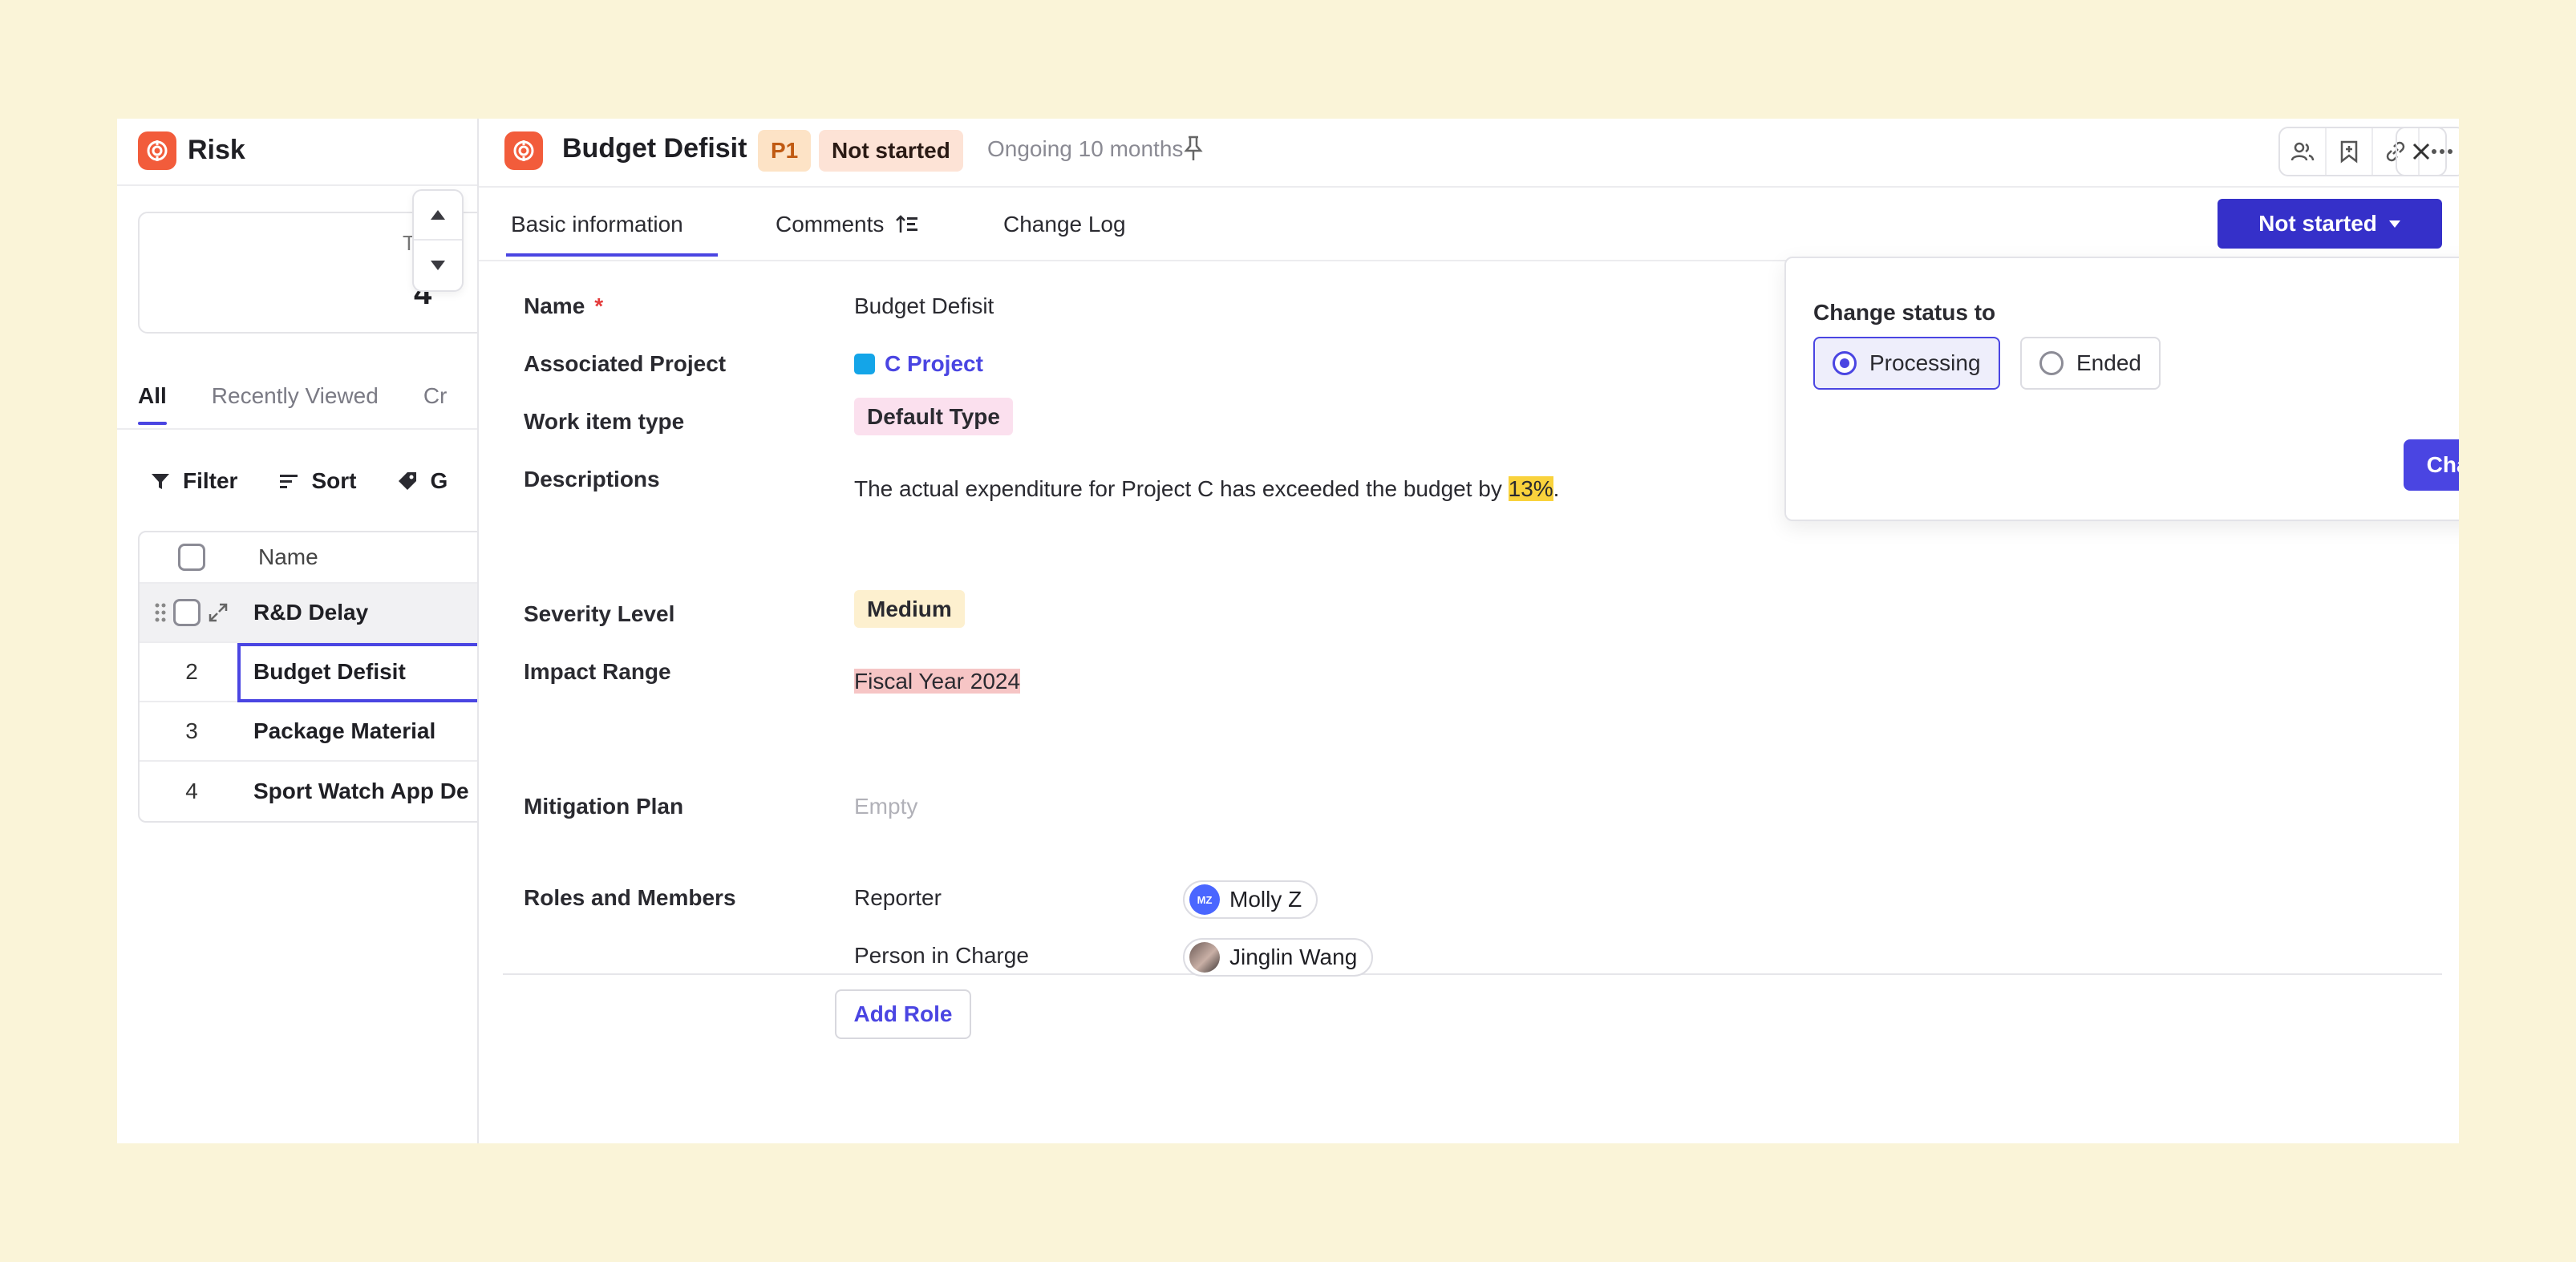 The height and width of the screenshot is (1262, 2576). What do you see at coordinates (885, 806) in the screenshot?
I see `field-value-mitigation: Empty` at bounding box center [885, 806].